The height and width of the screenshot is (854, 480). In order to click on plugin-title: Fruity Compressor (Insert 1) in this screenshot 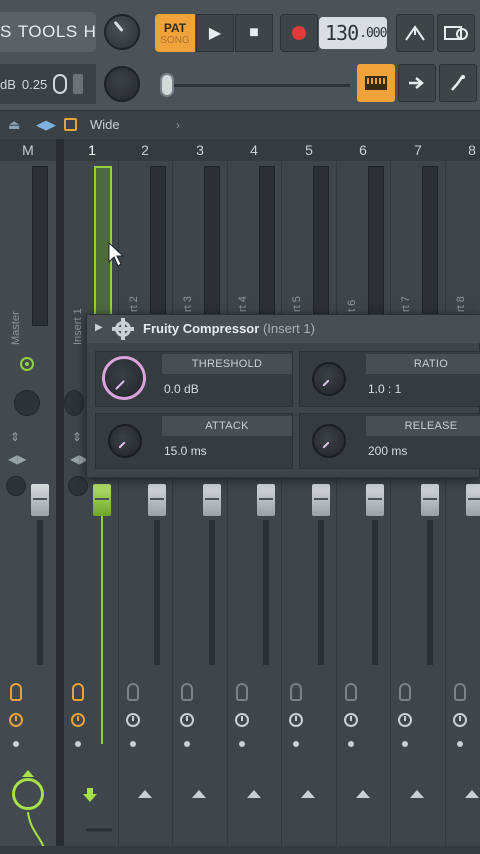, I will do `click(229, 328)`.